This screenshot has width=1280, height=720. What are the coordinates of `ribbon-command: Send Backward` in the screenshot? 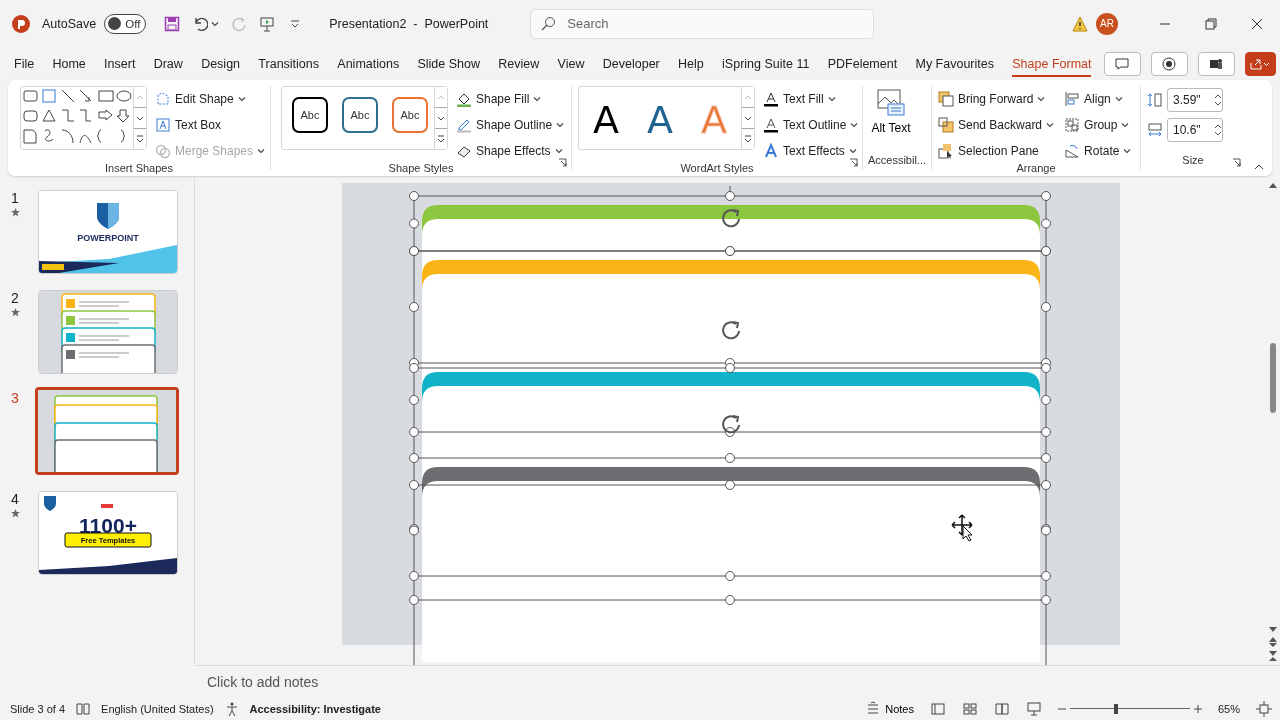 It's located at (996, 125).